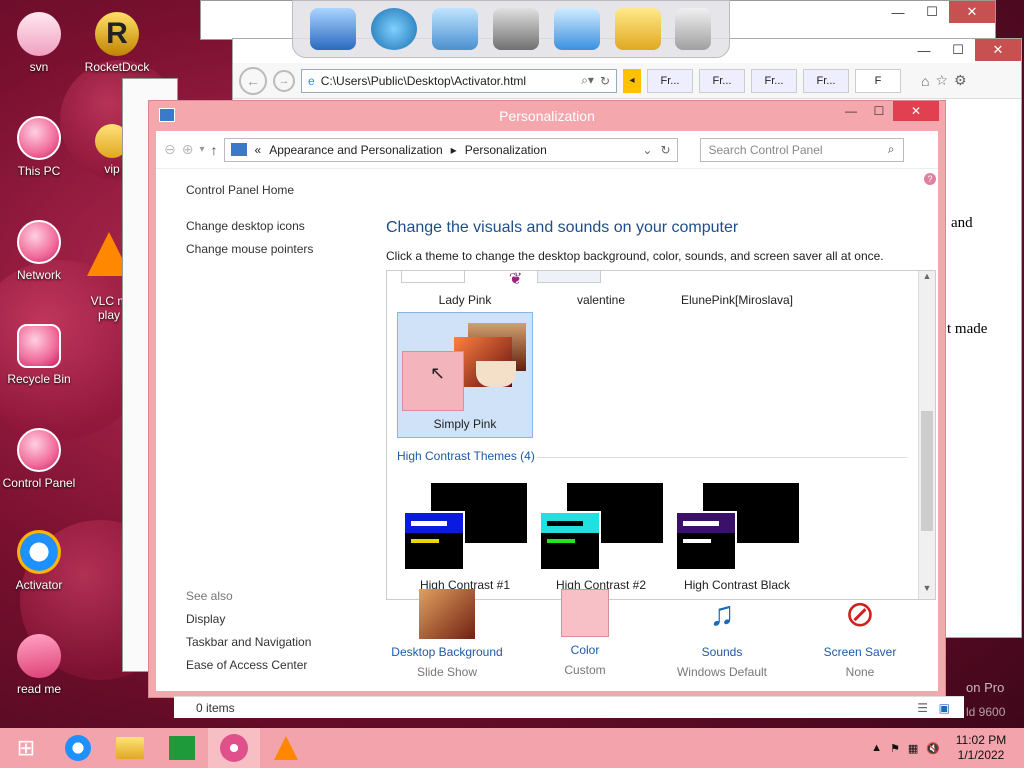 The image size is (1024, 768). I want to click on gear-icon: ⚙, so click(960, 80).